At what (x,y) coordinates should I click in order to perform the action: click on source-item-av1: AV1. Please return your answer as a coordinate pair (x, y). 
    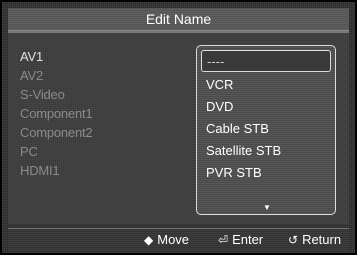
    Looking at the image, I should click on (56, 56).